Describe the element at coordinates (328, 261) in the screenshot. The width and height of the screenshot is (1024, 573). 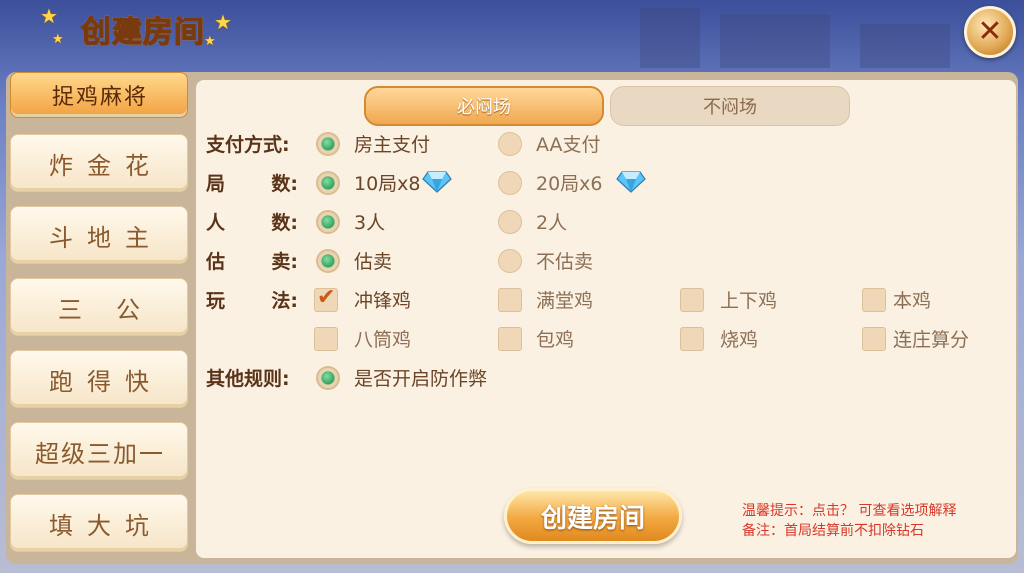
I see `sell-yes-radio` at that location.